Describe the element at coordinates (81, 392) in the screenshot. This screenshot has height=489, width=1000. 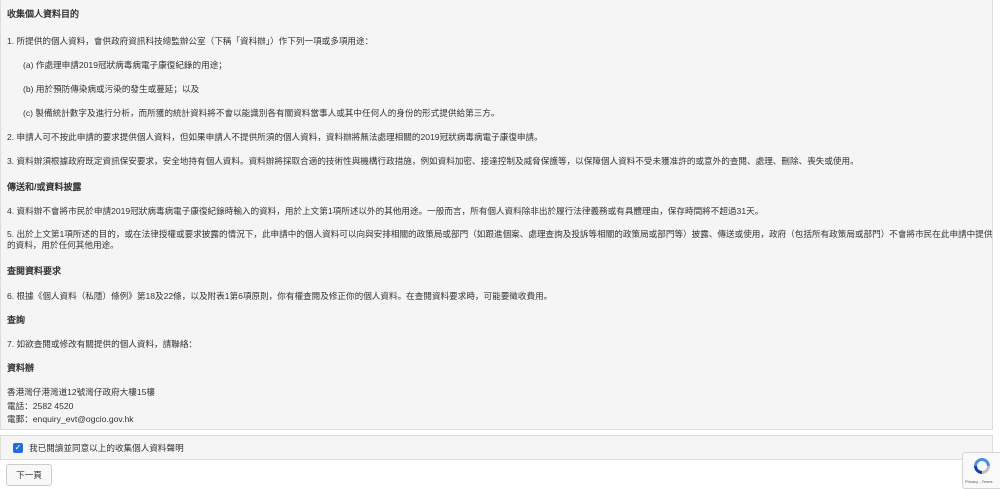
I see `contact-address: 香港灣仔港灣道12號灣仔政府大樓15樓` at that location.